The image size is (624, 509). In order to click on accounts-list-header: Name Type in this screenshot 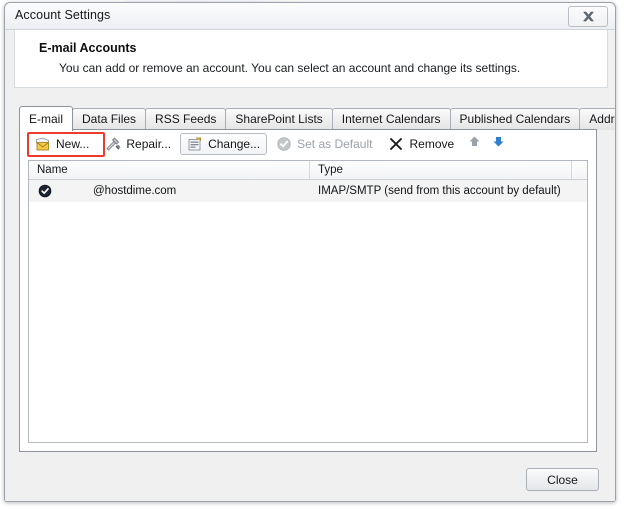, I will do `click(308, 170)`.